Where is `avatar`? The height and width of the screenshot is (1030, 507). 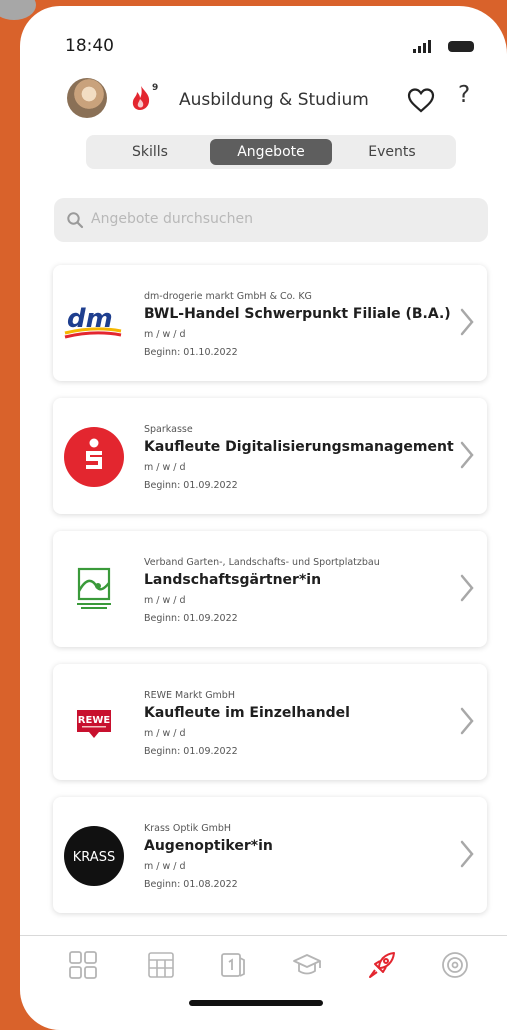
avatar is located at coordinates (87, 98).